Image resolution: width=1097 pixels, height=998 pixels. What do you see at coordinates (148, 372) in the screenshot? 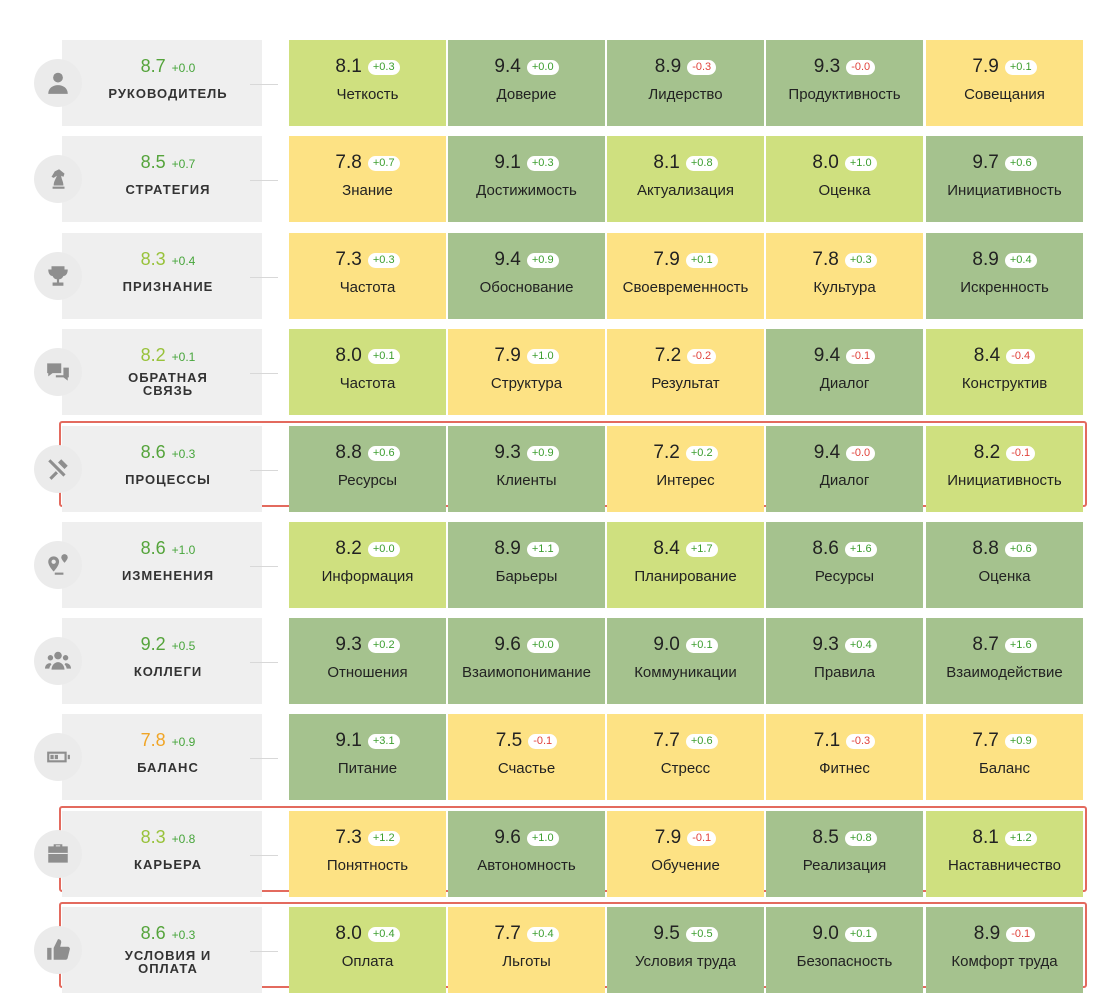
I see `category-card: 8.2 +0.1 ОБРАТНАЯ СВЯЗЬ` at bounding box center [148, 372].